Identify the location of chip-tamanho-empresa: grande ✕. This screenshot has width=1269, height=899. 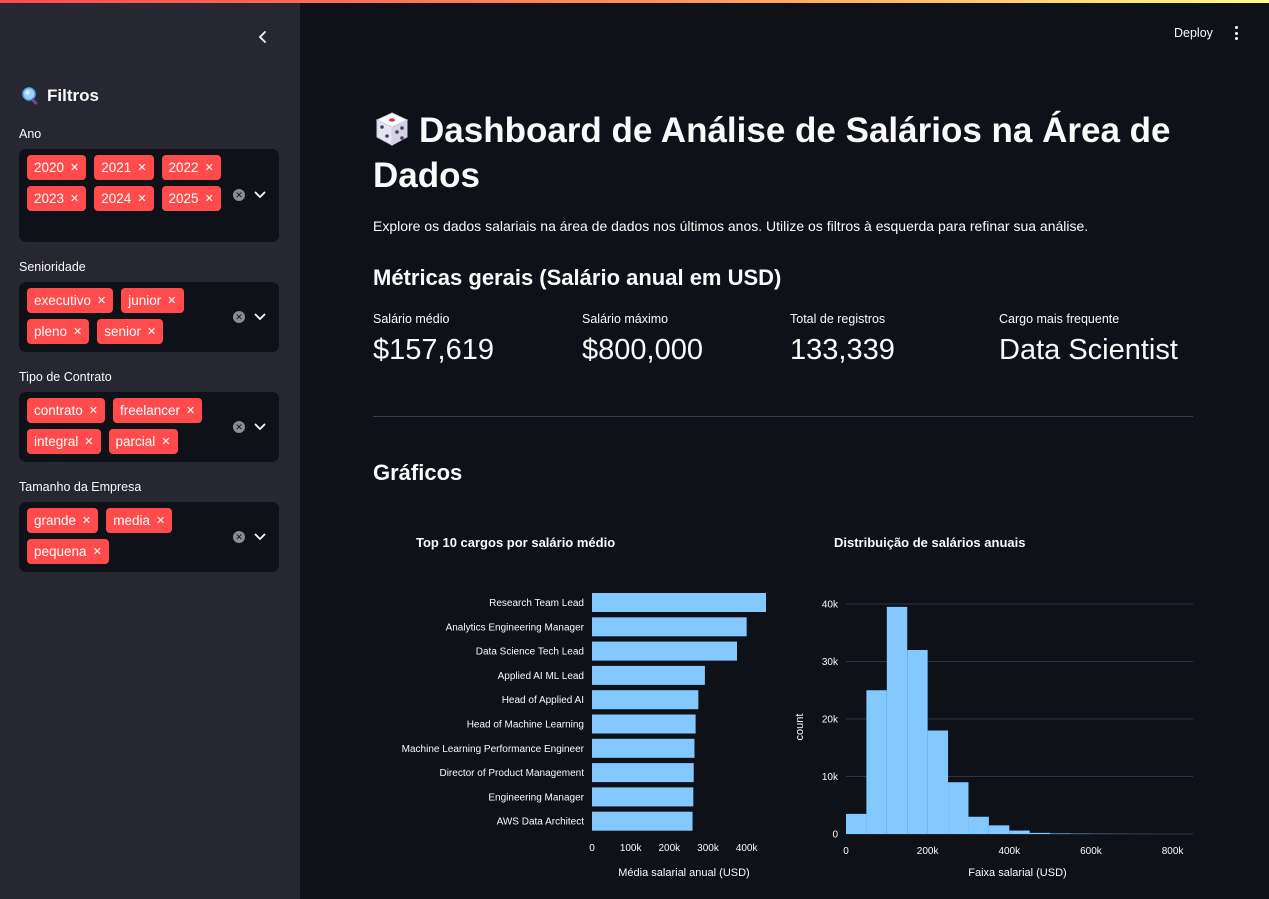
(63, 520).